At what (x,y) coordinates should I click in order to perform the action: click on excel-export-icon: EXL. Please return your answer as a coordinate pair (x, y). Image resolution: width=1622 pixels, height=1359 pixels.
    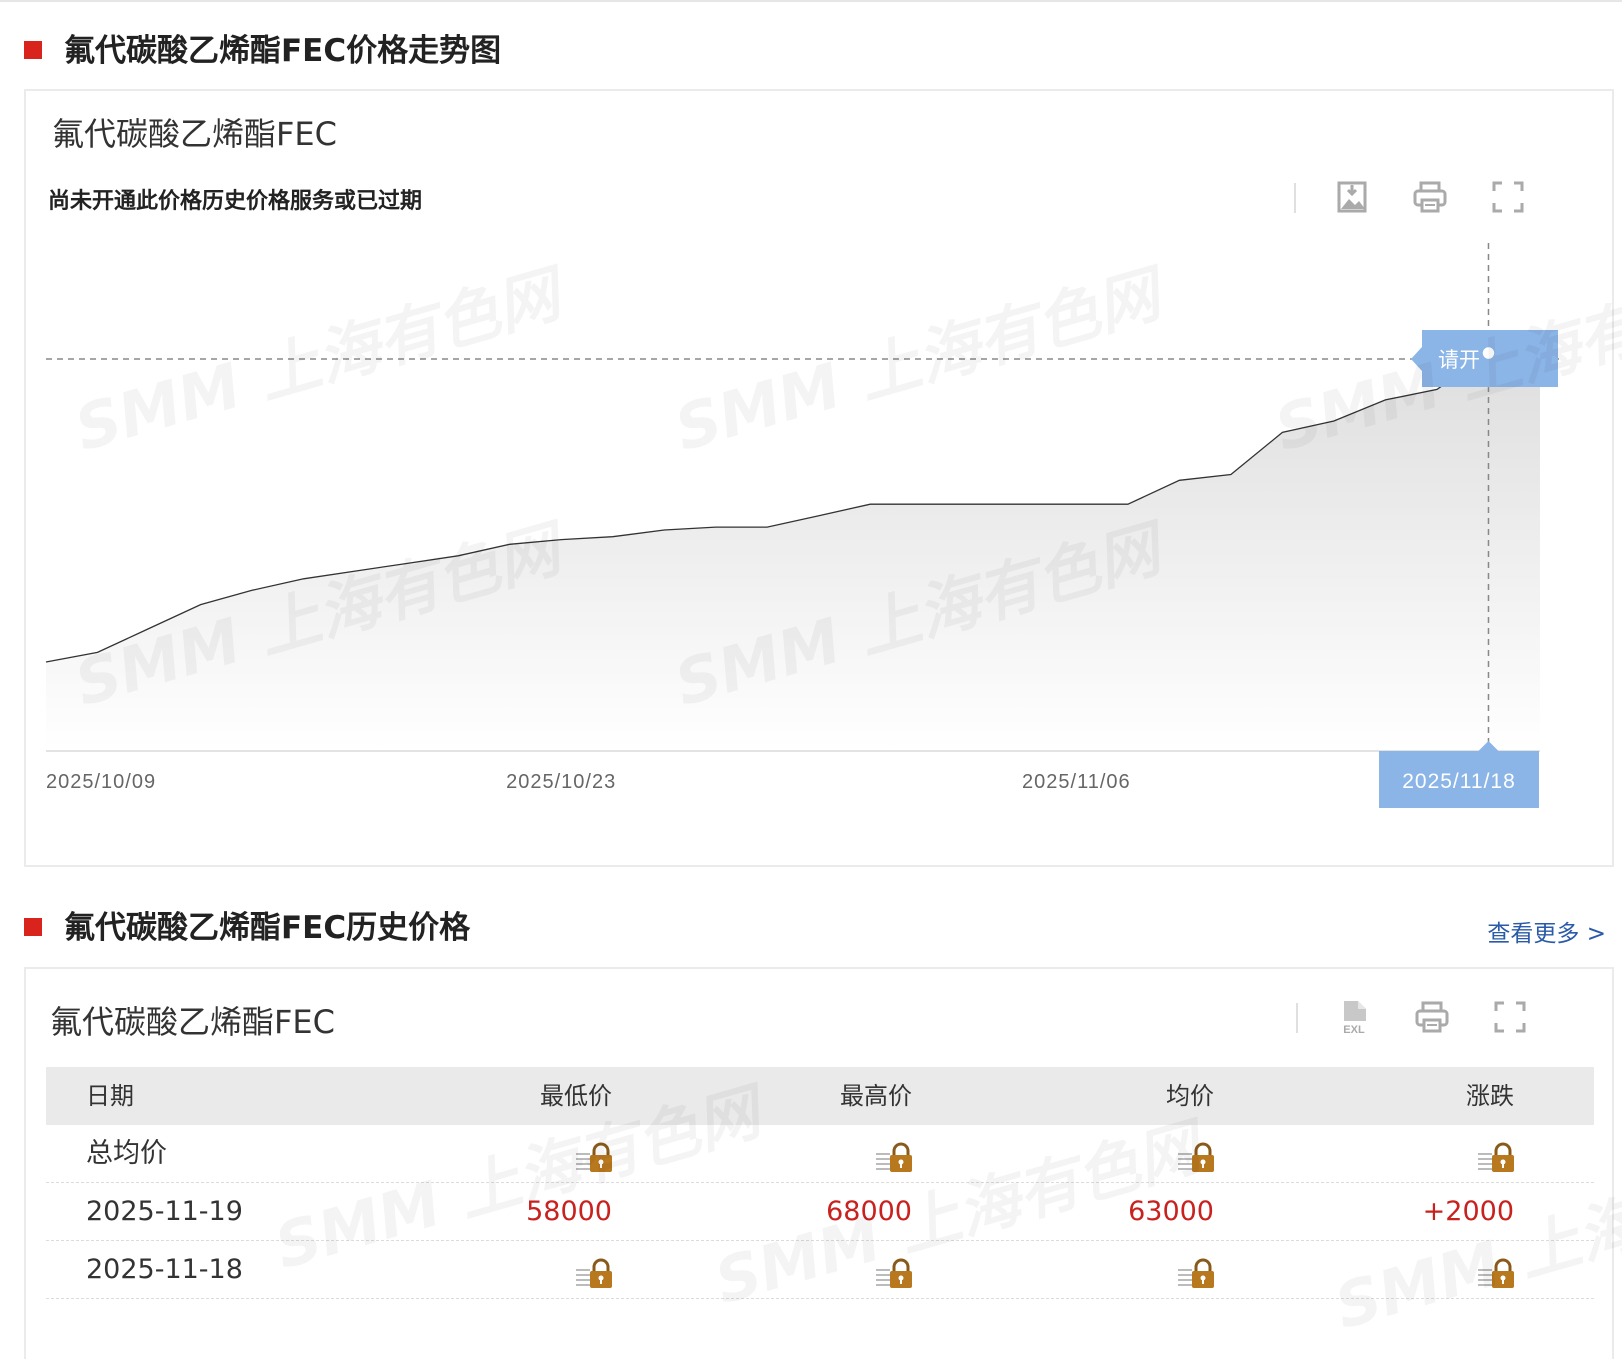
    Looking at the image, I should click on (1354, 1017).